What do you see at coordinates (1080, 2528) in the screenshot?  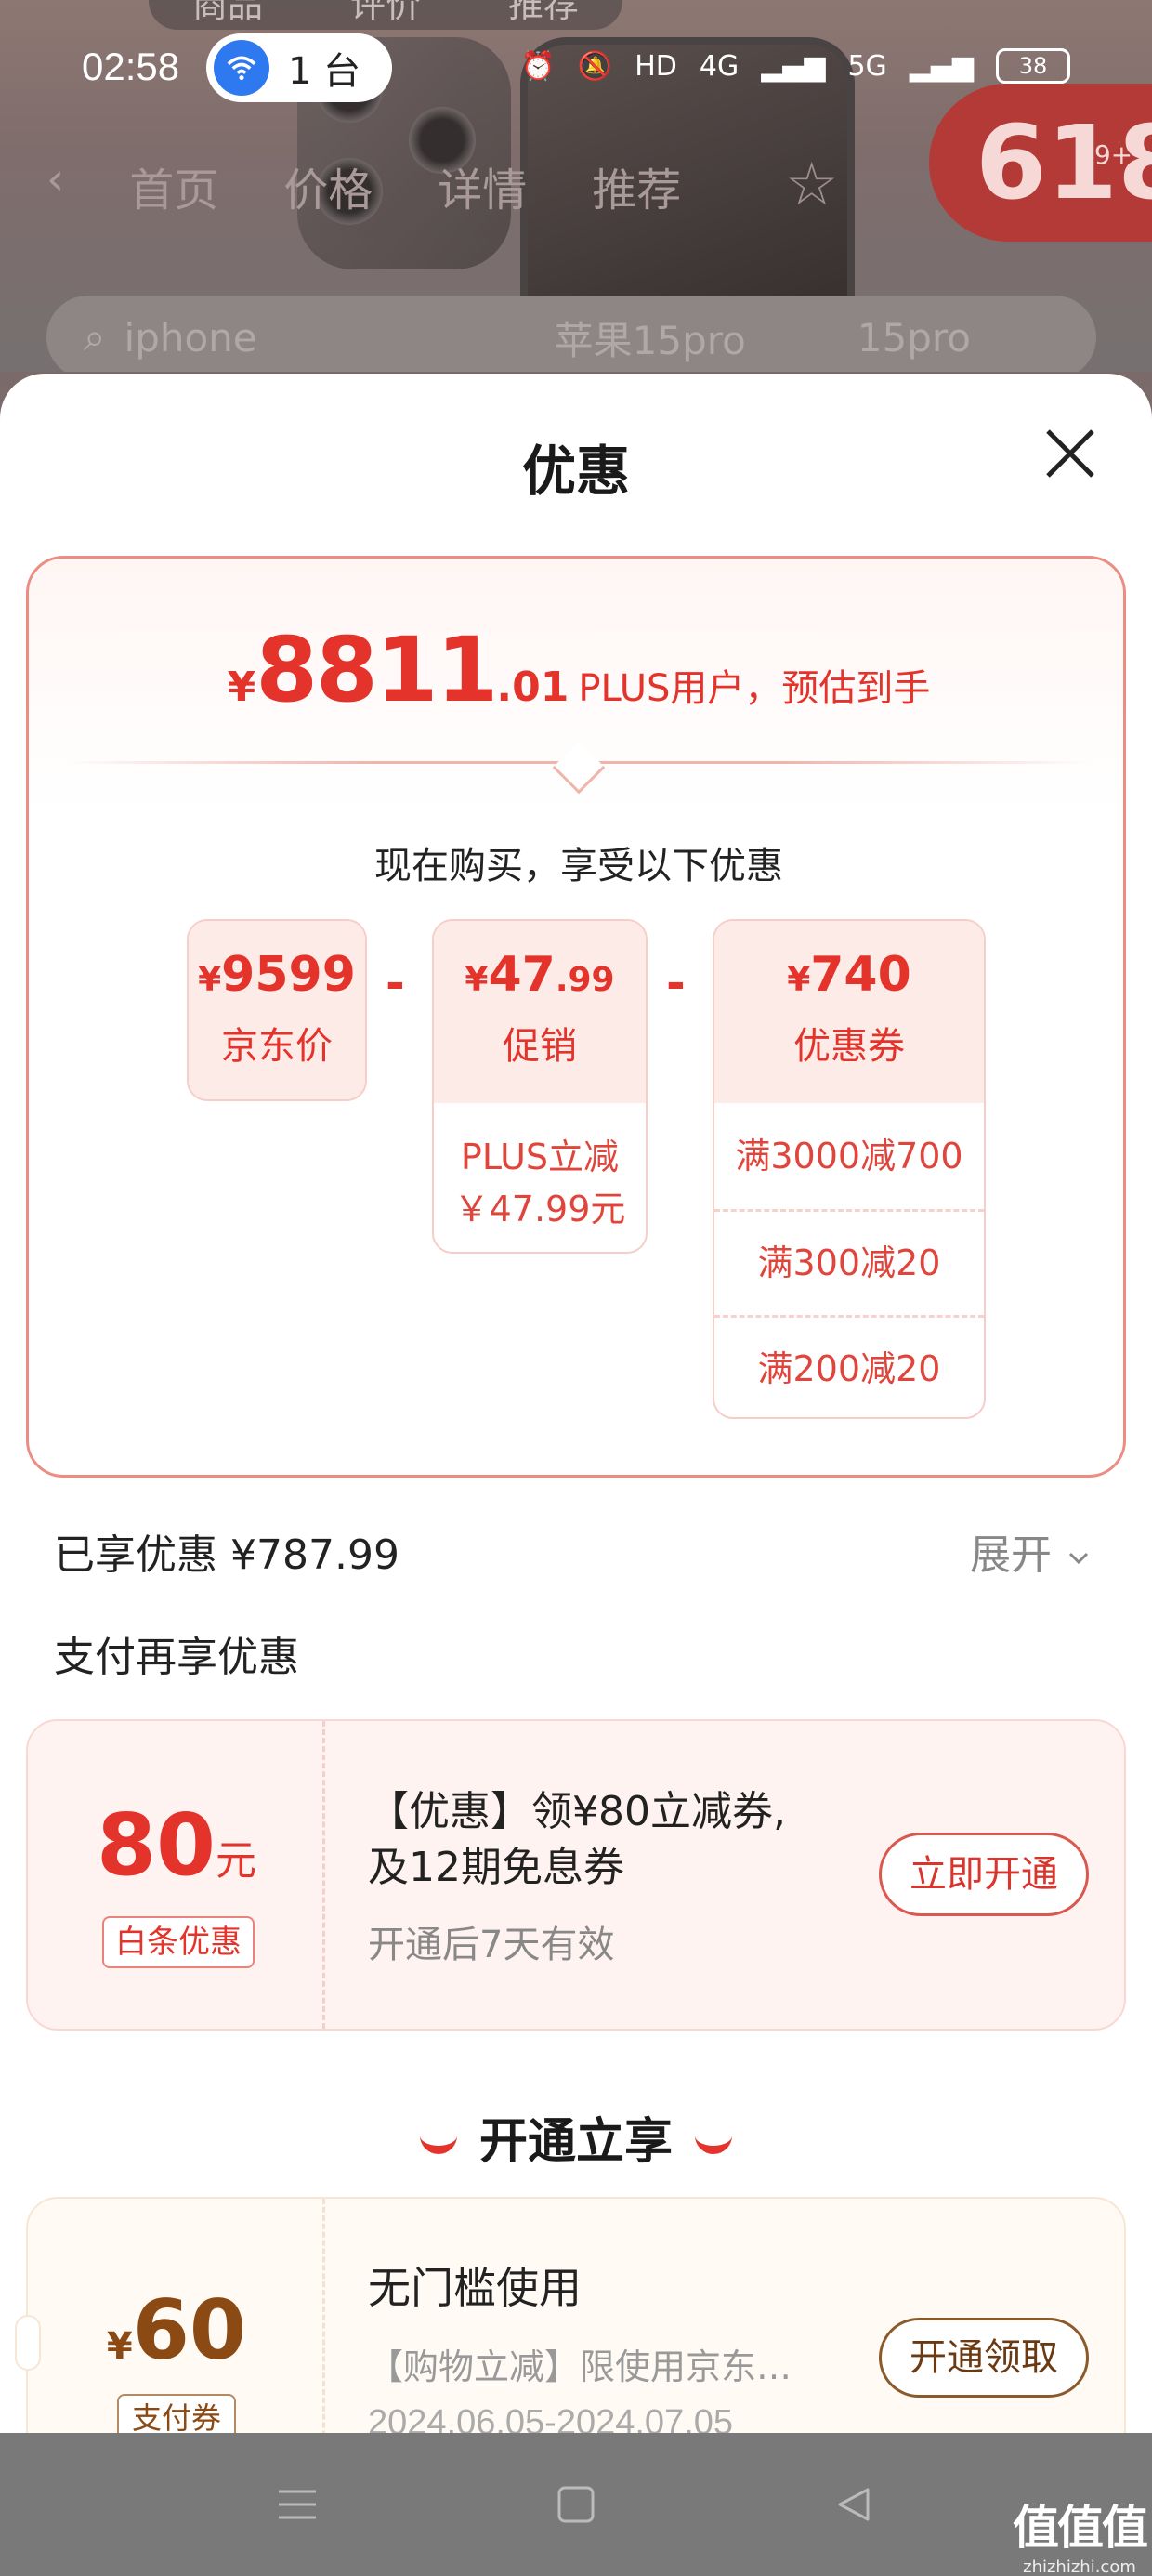 I see `watermark-logo: 值值值` at bounding box center [1080, 2528].